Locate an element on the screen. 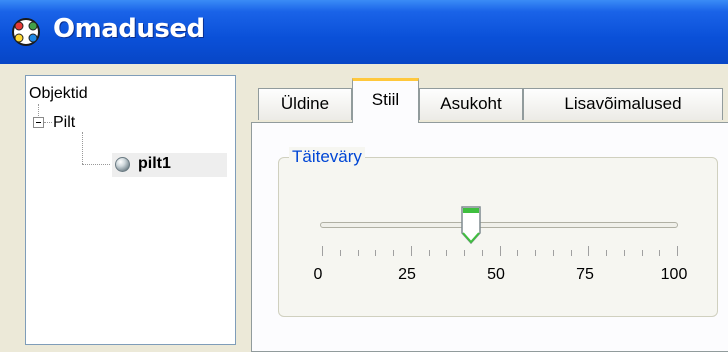 The height and width of the screenshot is (352, 728). tick-label-50: 50 is located at coordinates (496, 274).